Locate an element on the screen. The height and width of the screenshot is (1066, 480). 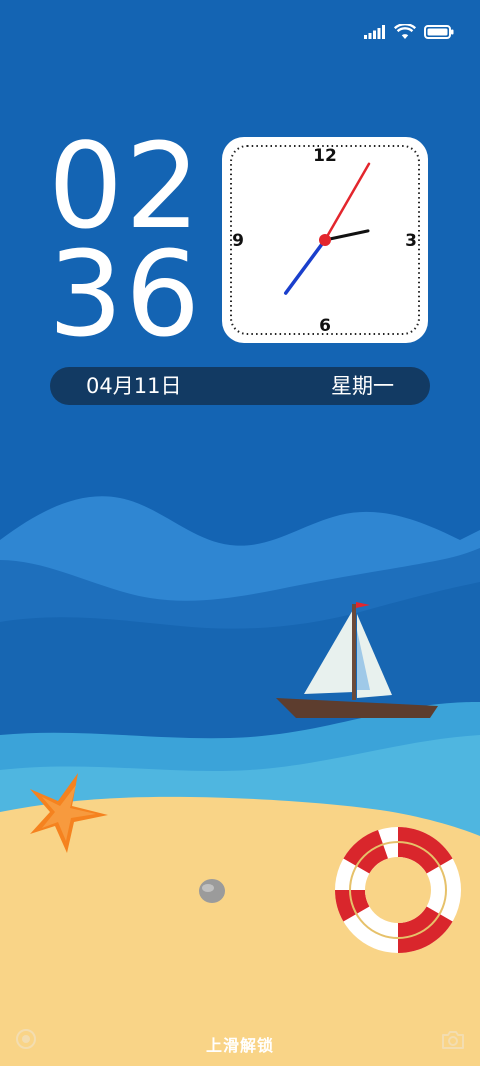
time-hours: 02 is located at coordinates (125, 186).